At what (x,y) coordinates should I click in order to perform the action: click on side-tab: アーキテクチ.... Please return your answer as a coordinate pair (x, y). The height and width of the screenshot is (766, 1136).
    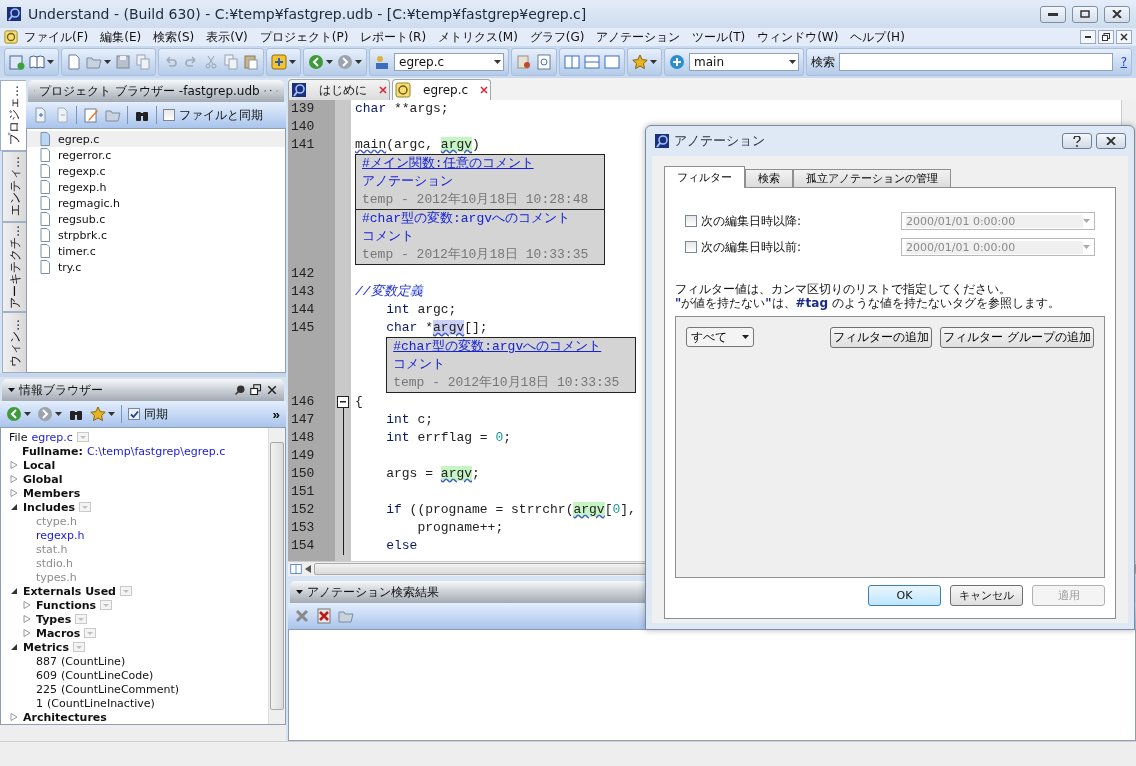
    Looking at the image, I should click on (14, 267).